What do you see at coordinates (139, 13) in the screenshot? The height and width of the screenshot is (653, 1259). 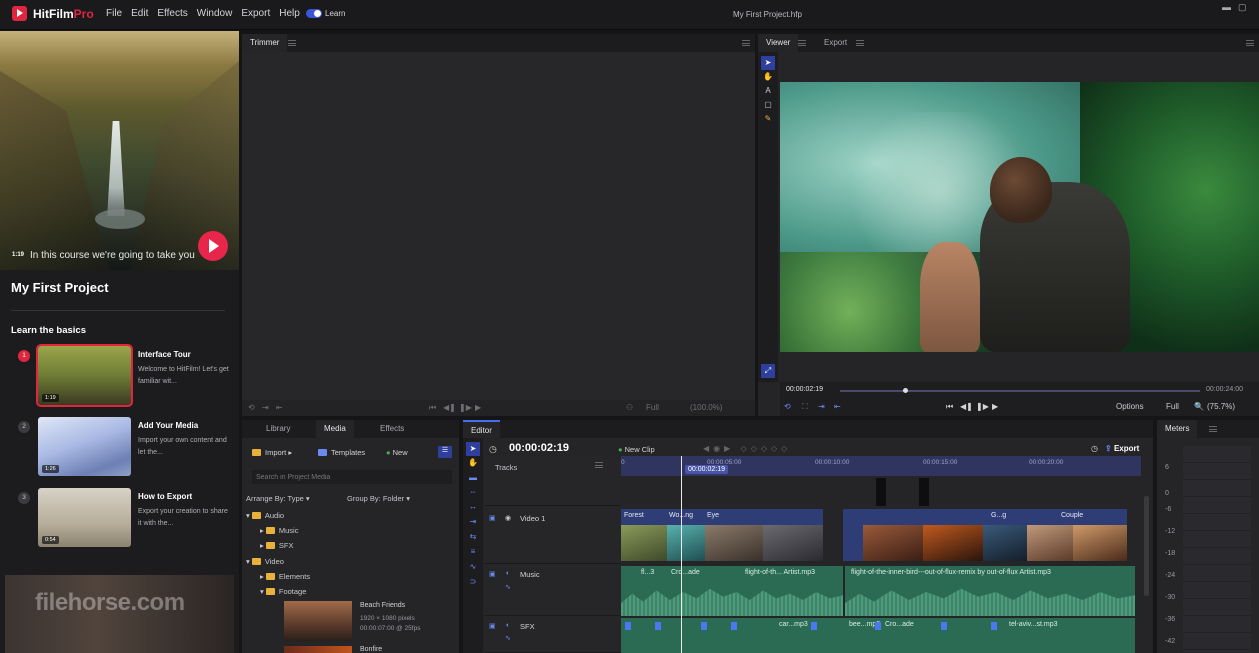 I see `menu-edit: Edit` at bounding box center [139, 13].